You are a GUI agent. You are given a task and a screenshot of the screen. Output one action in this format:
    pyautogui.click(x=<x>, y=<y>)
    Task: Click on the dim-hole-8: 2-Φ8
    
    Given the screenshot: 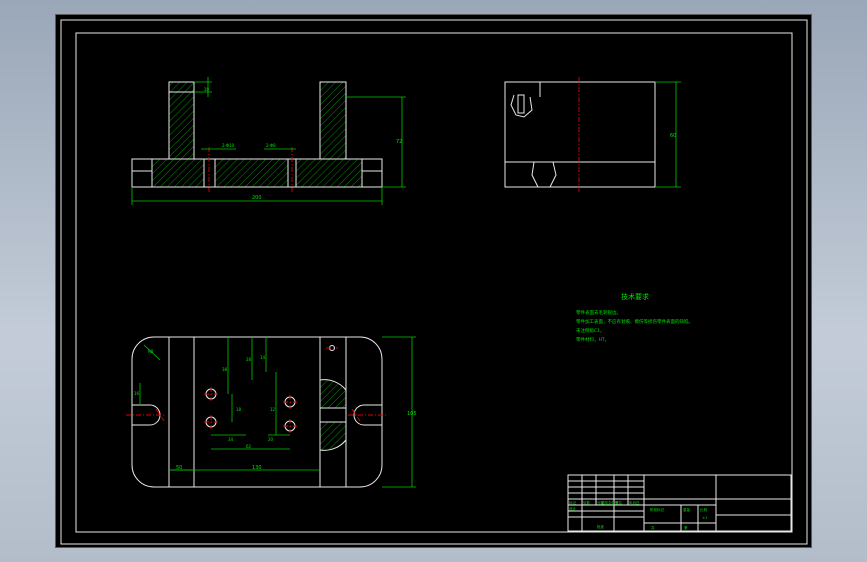 What is the action you would take?
    pyautogui.click(x=271, y=145)
    